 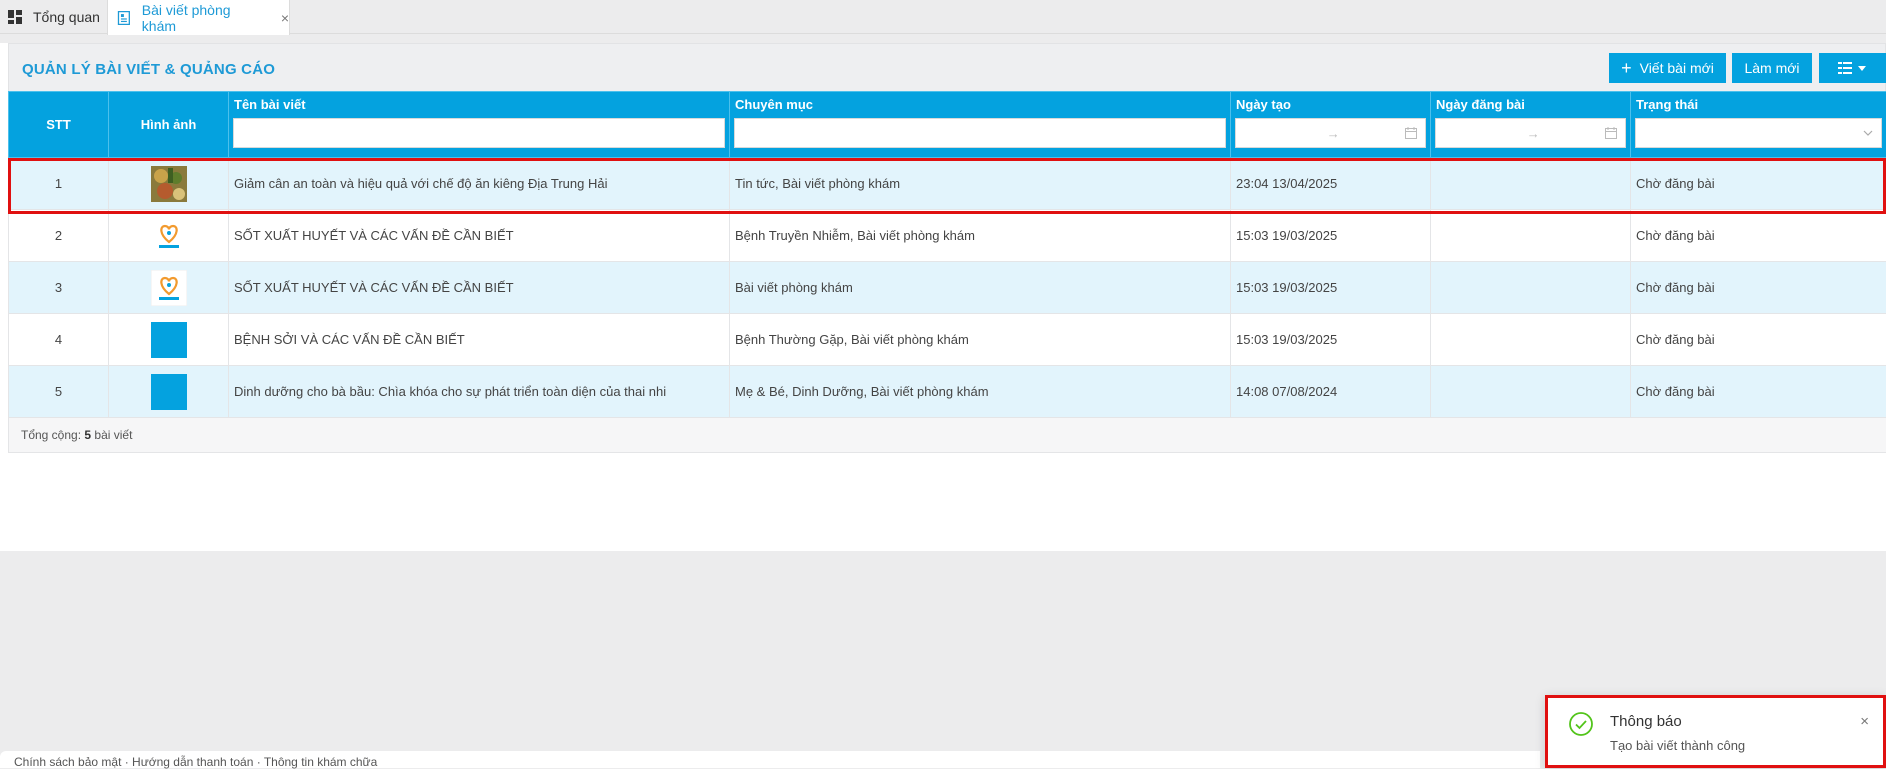 What do you see at coordinates (479, 133) in the screenshot?
I see `title-filter-input` at bounding box center [479, 133].